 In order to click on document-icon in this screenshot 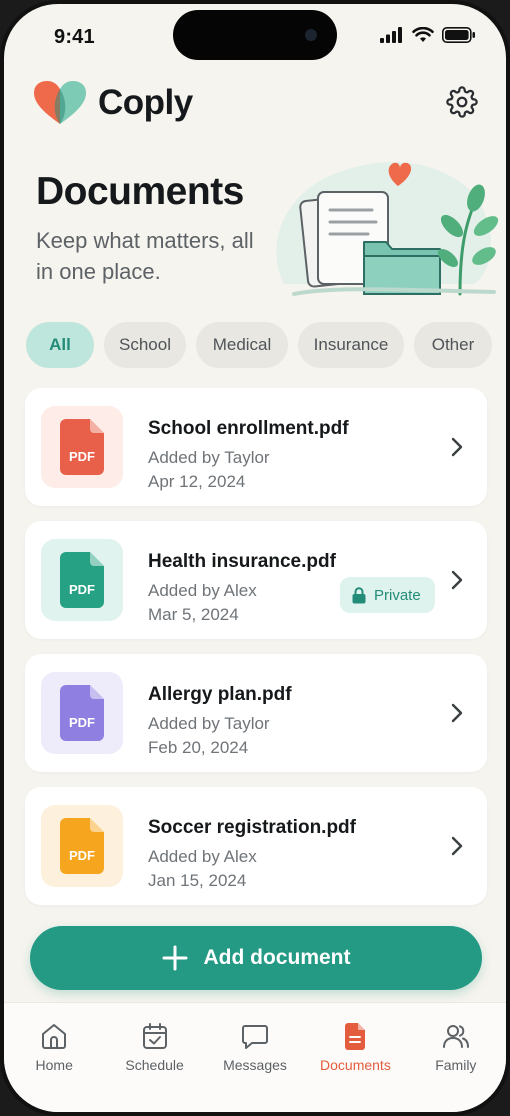, I will do `click(355, 1036)`.